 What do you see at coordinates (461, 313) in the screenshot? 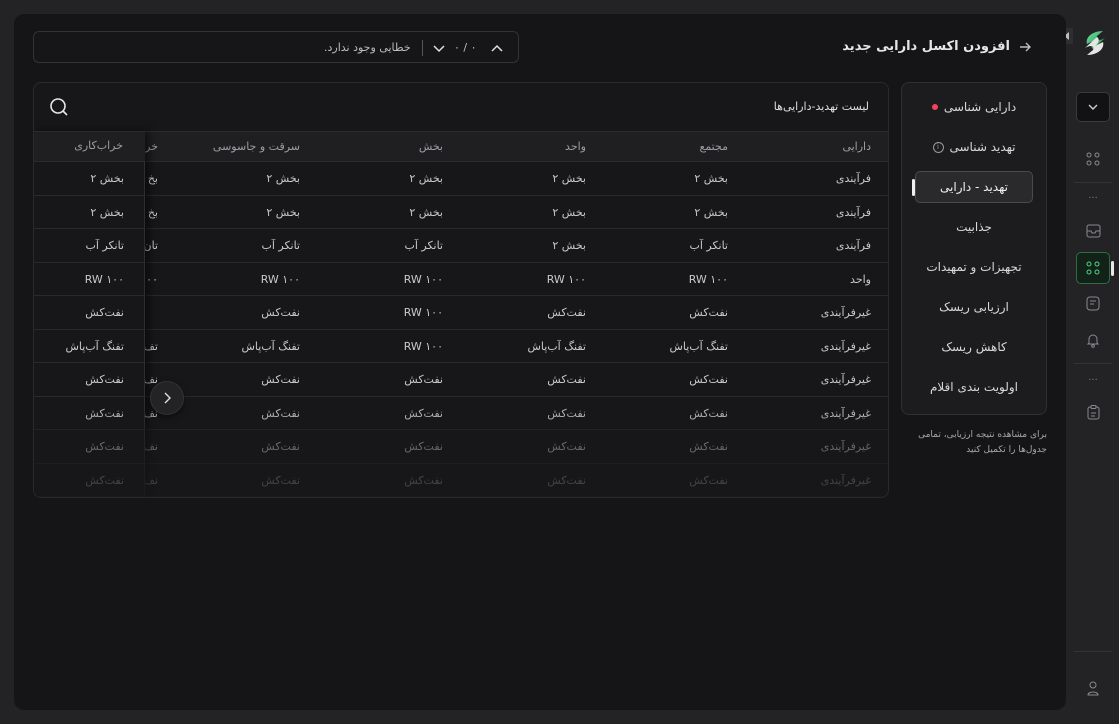
I see `table-row: غیرفرآیندی نفت‌کش نفت‌کش RW ۱۰۰ نفت‌کش` at bounding box center [461, 313].